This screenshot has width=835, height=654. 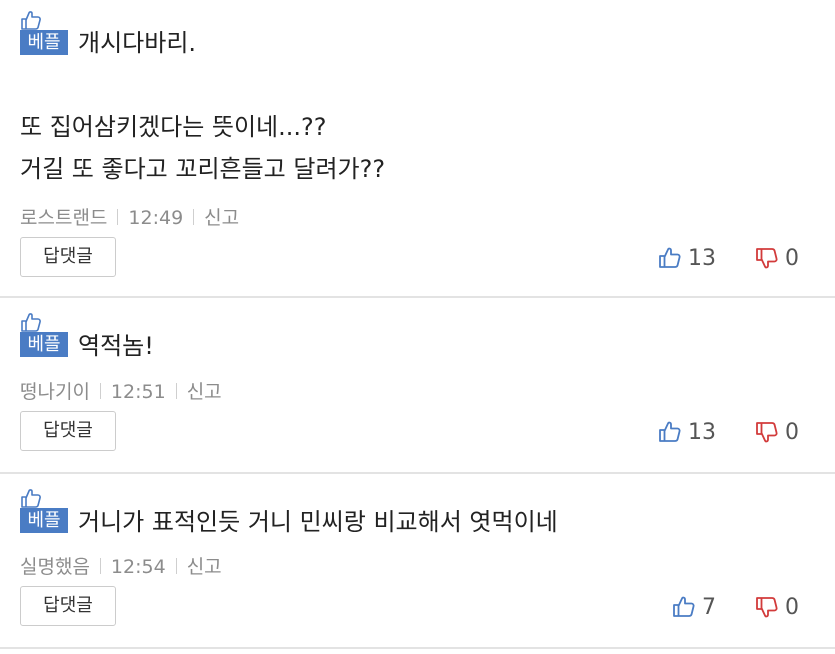 What do you see at coordinates (709, 607) in the screenshot?
I see `like-count: 7` at bounding box center [709, 607].